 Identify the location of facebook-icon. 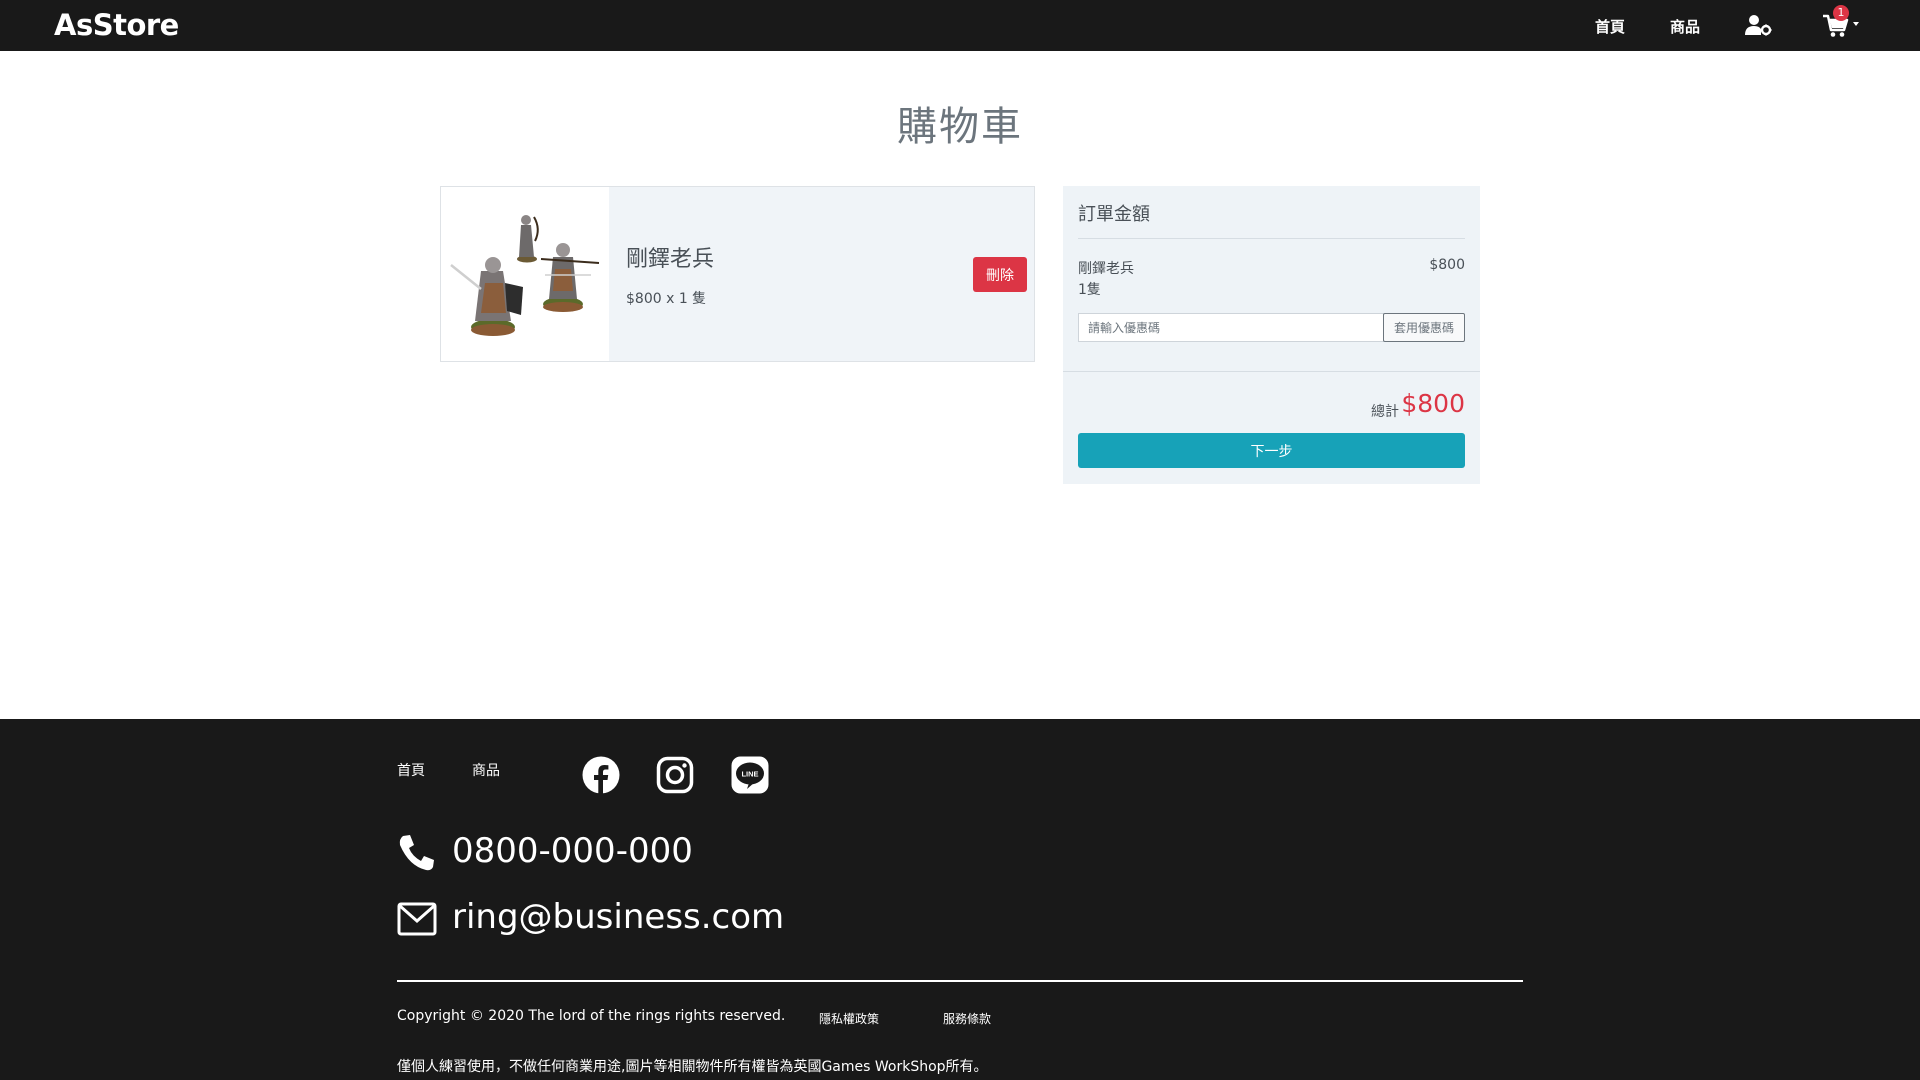
(601, 775).